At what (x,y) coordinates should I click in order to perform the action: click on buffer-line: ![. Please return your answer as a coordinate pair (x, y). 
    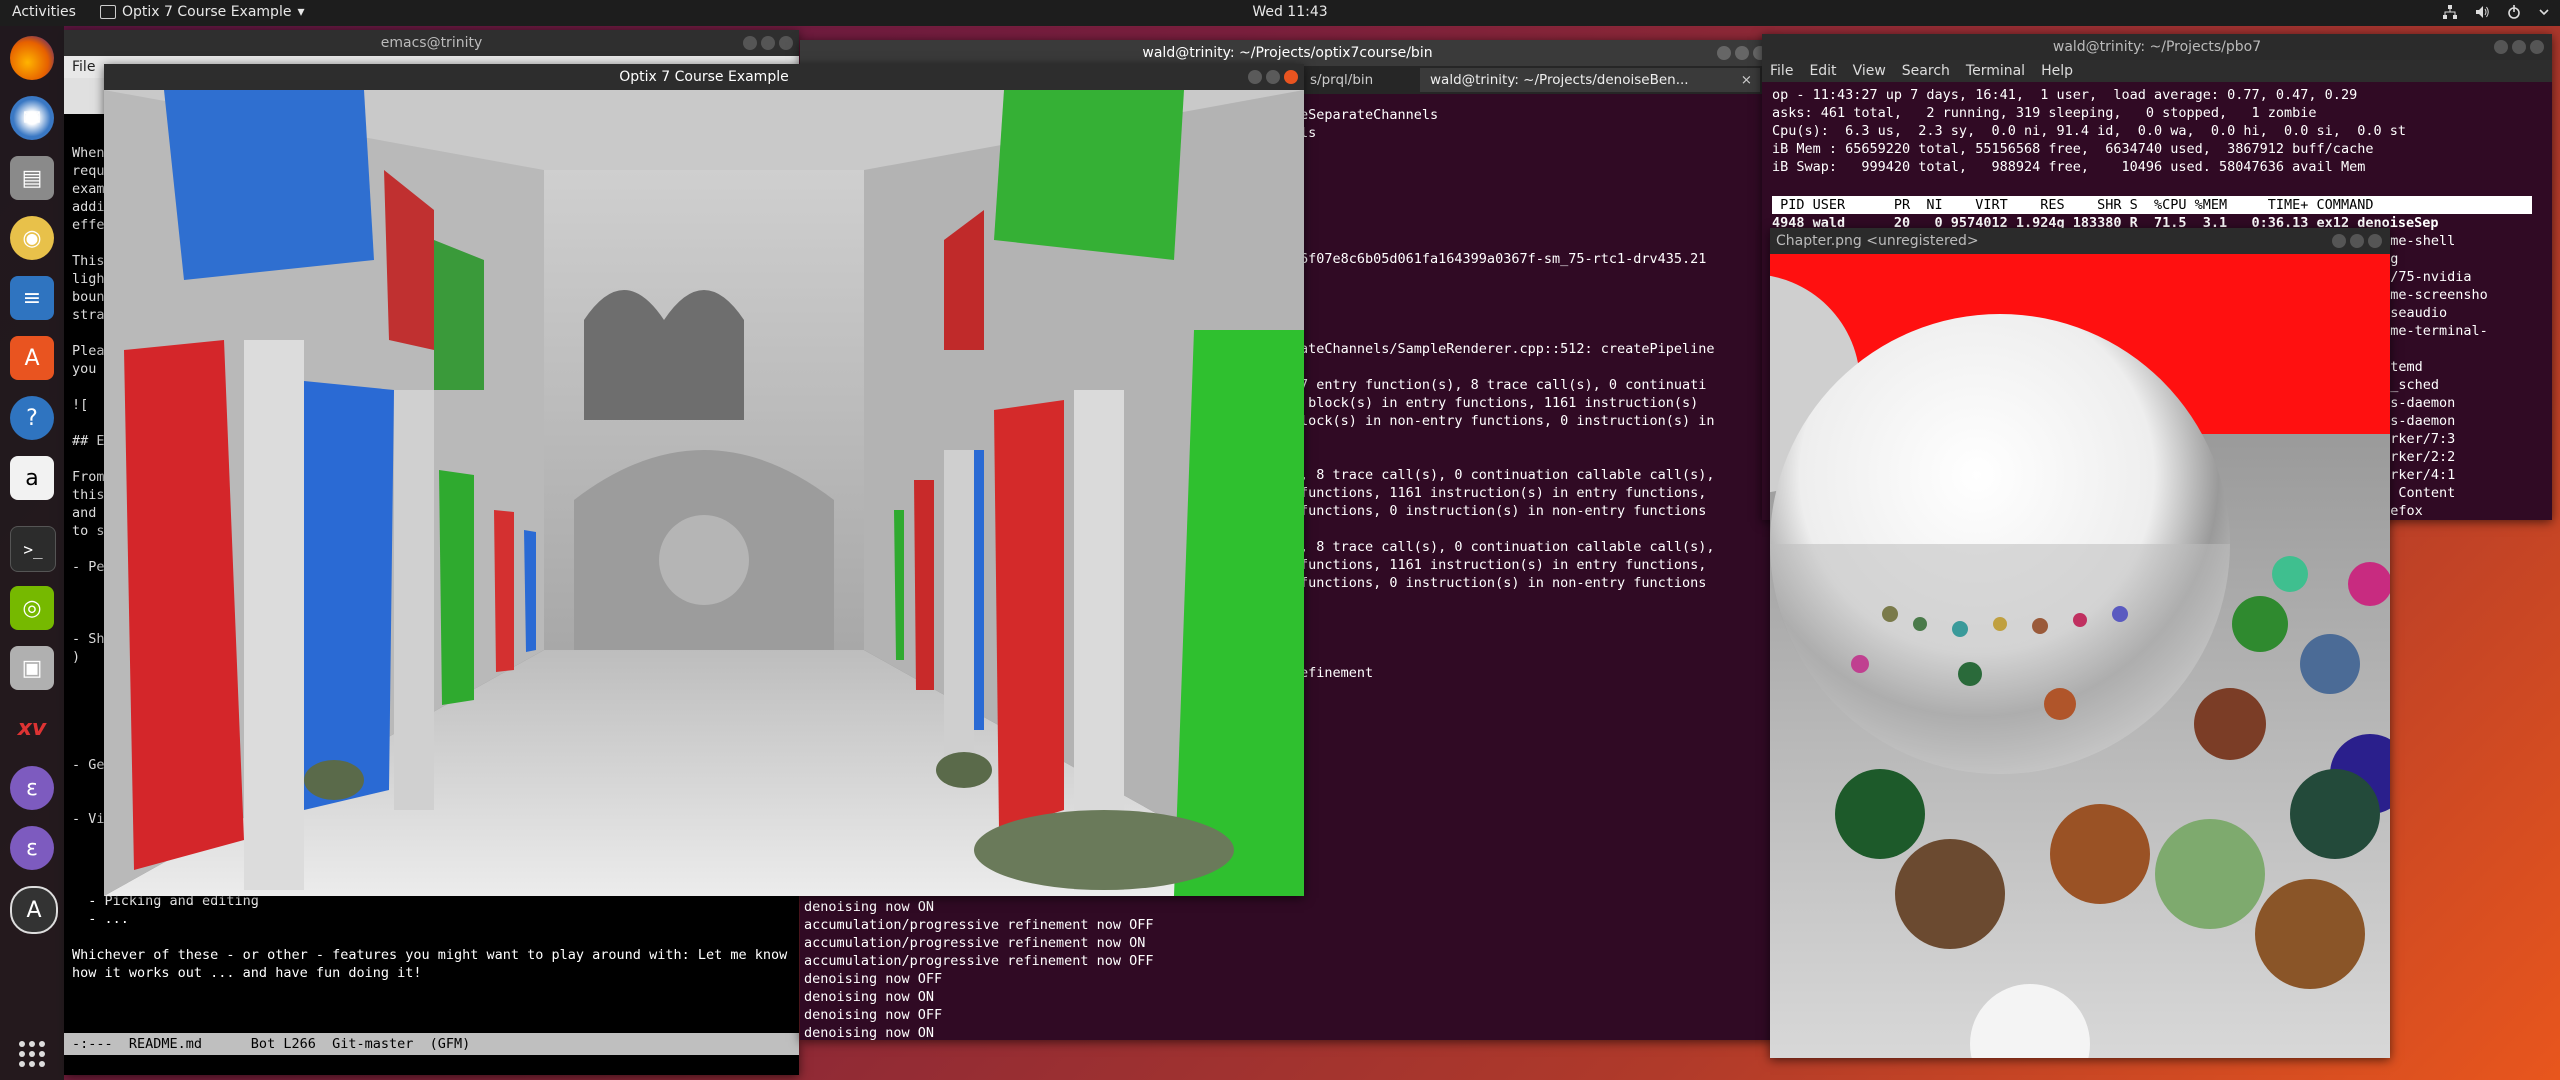
    Looking at the image, I should click on (80, 405).